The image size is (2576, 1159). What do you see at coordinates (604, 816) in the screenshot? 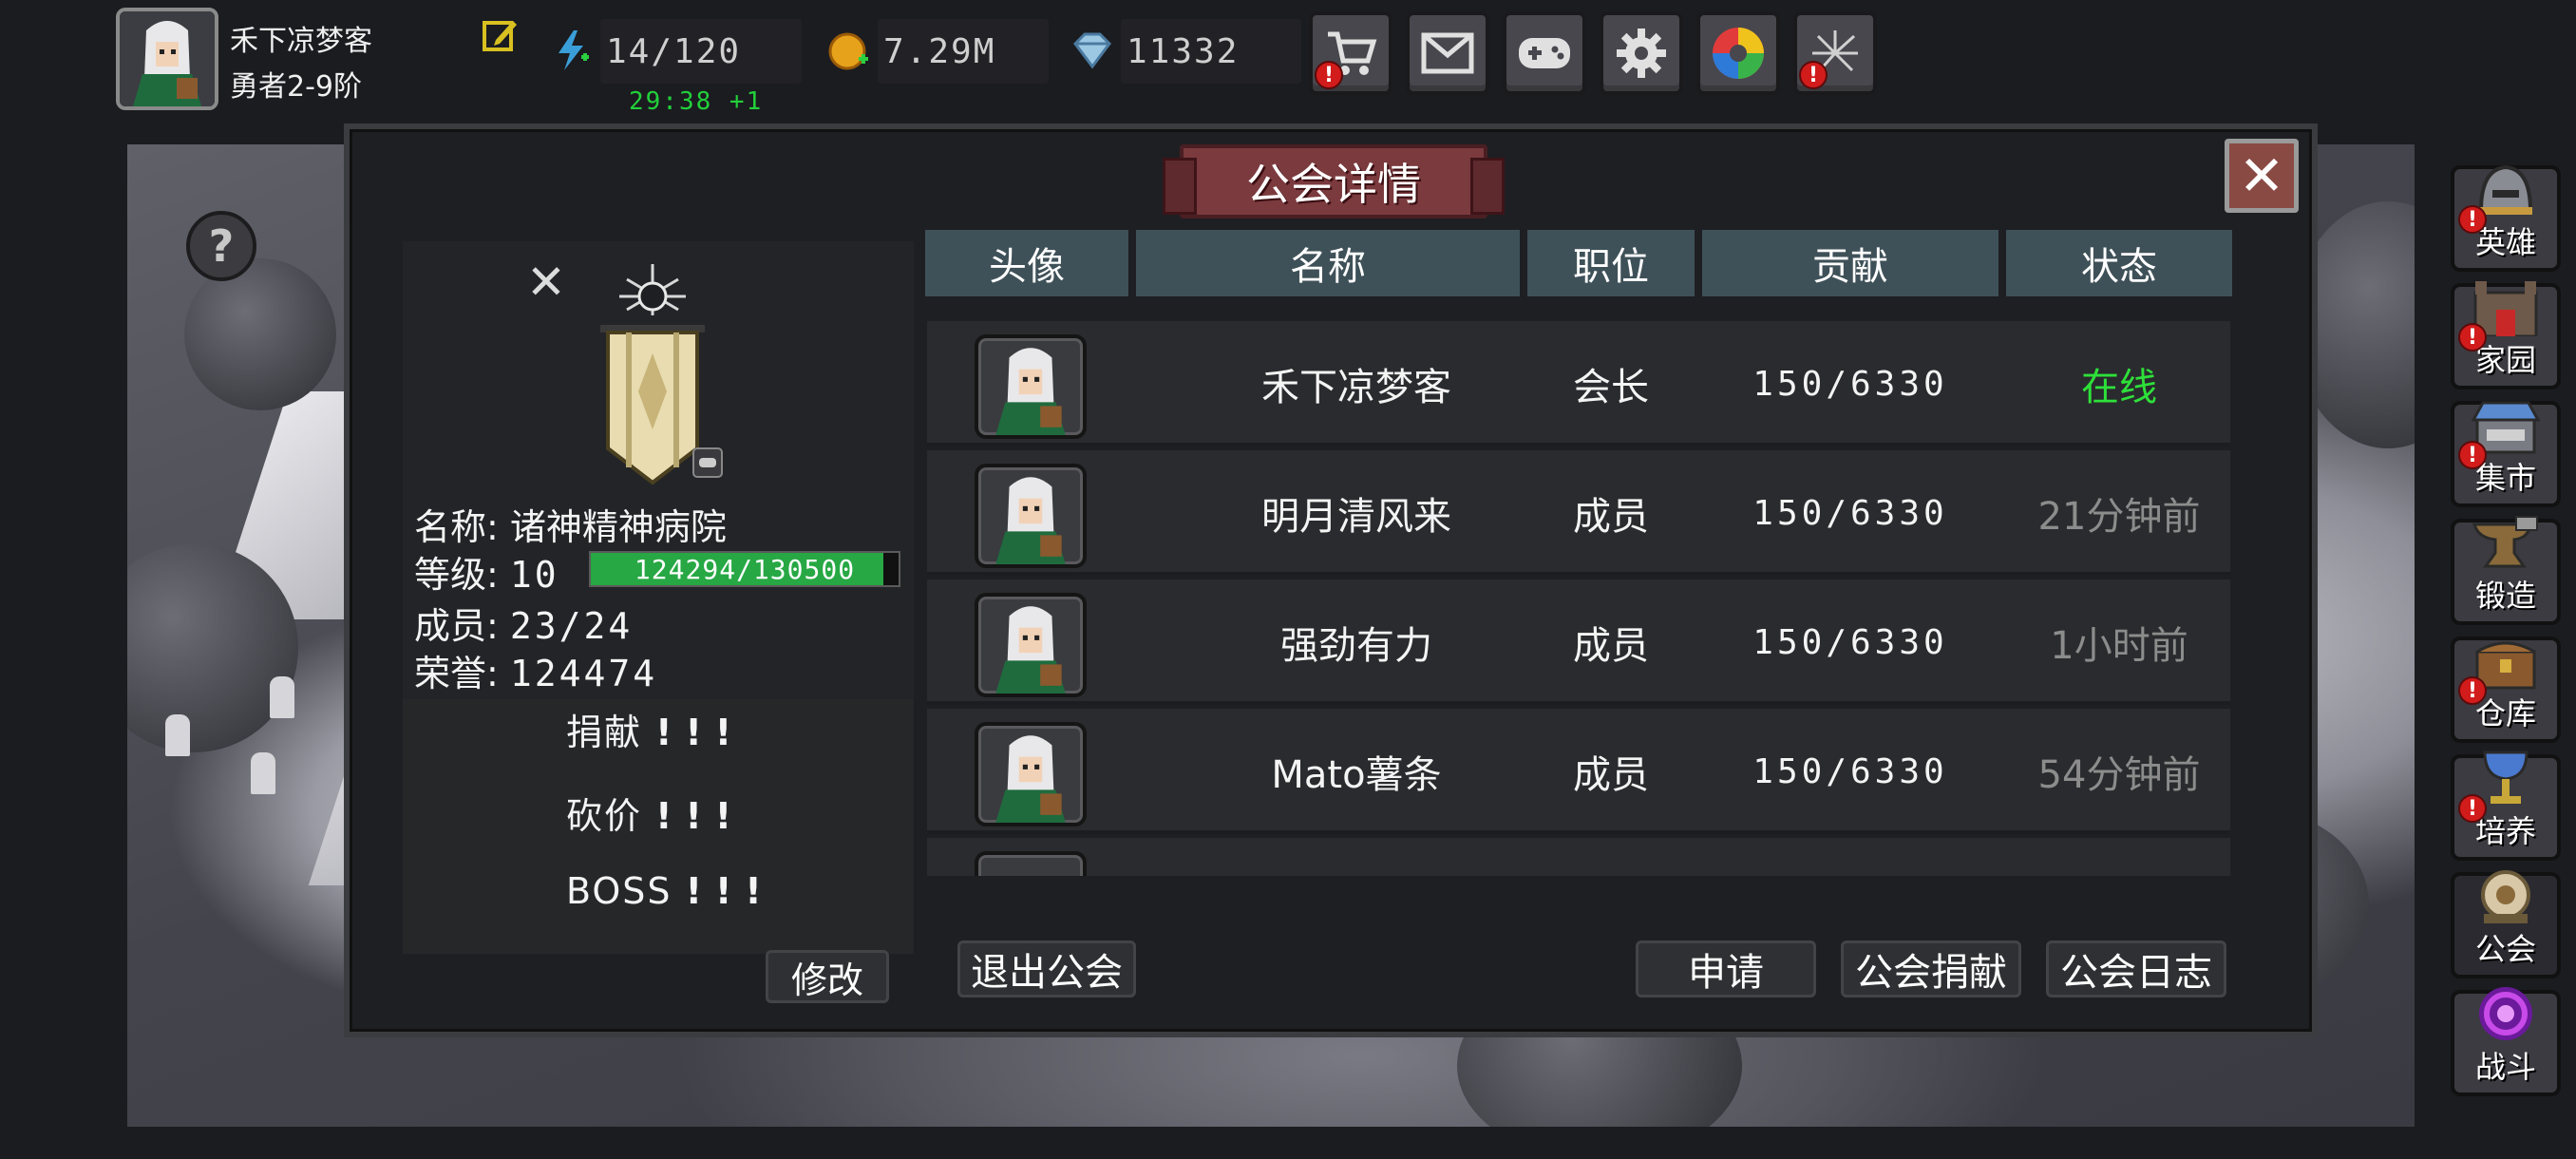
I see `notice-label: 砍价` at bounding box center [604, 816].